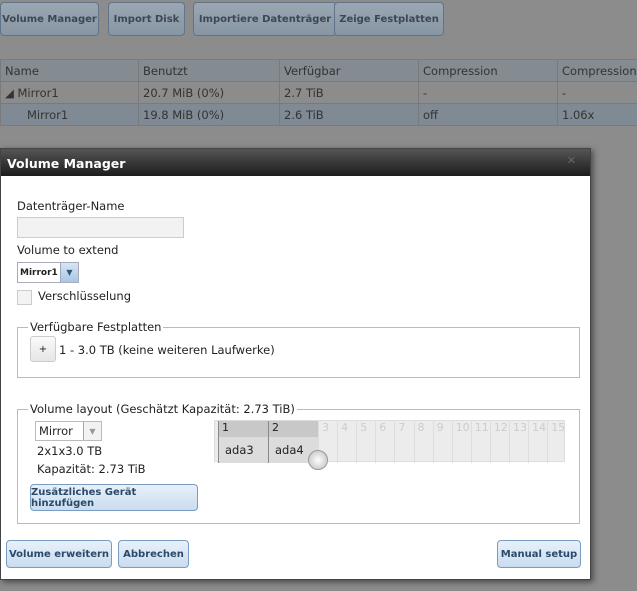 This screenshot has width=637, height=591. Describe the element at coordinates (43, 349) in the screenshot. I see `add-disk-button: +` at that location.